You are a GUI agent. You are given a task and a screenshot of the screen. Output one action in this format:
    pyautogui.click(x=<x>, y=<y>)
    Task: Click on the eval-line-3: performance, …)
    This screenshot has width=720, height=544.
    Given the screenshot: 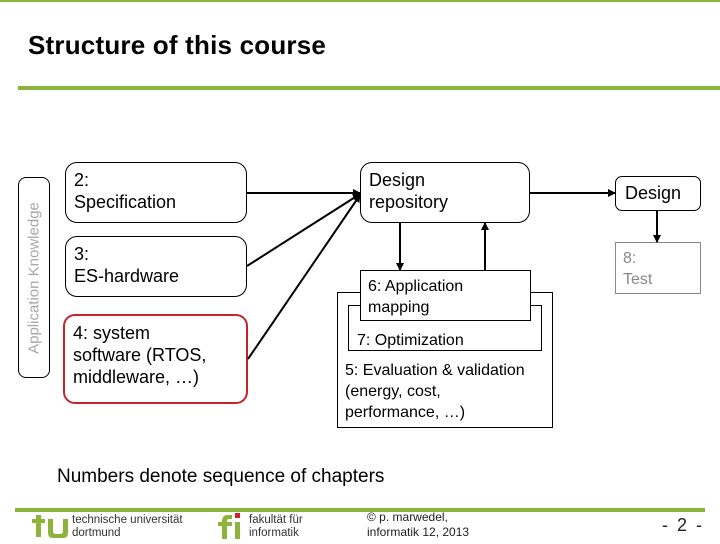 What is the action you would take?
    pyautogui.click(x=405, y=412)
    